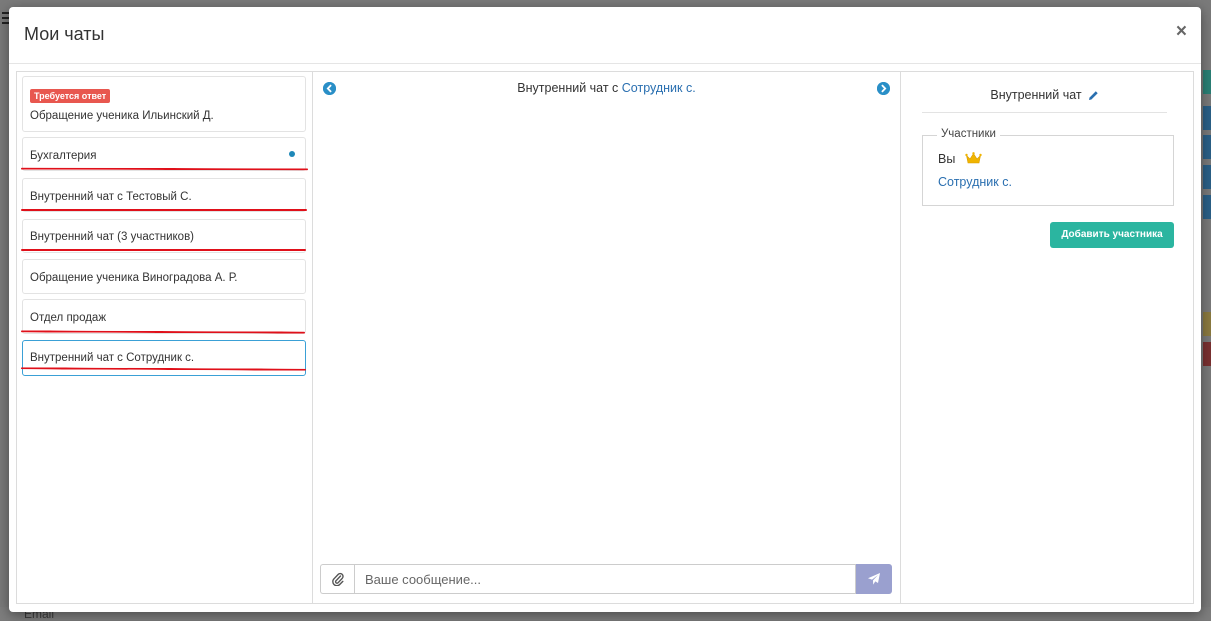  I want to click on chat-name: Внутренний чат (3 участников), so click(112, 237).